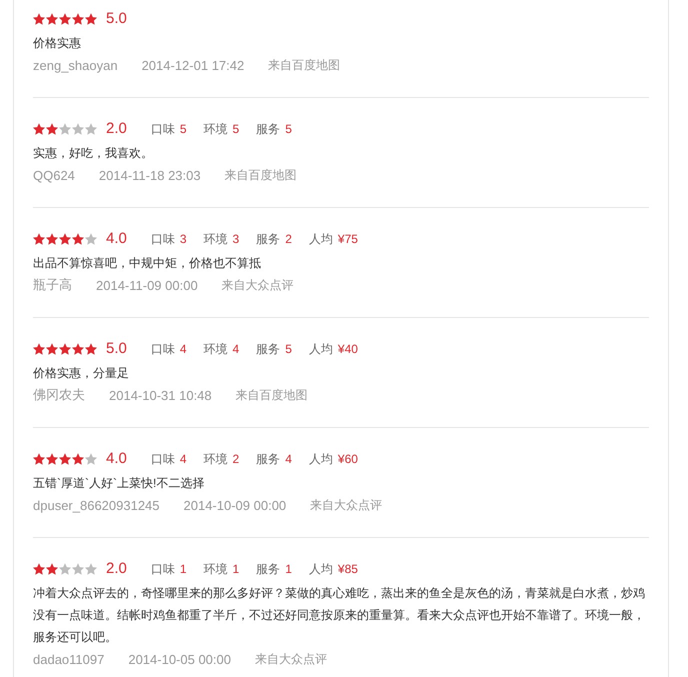 Image resolution: width=688 pixels, height=677 pixels. Describe the element at coordinates (179, 659) in the screenshot. I see `review-date: 2014-10-05 00:00` at that location.